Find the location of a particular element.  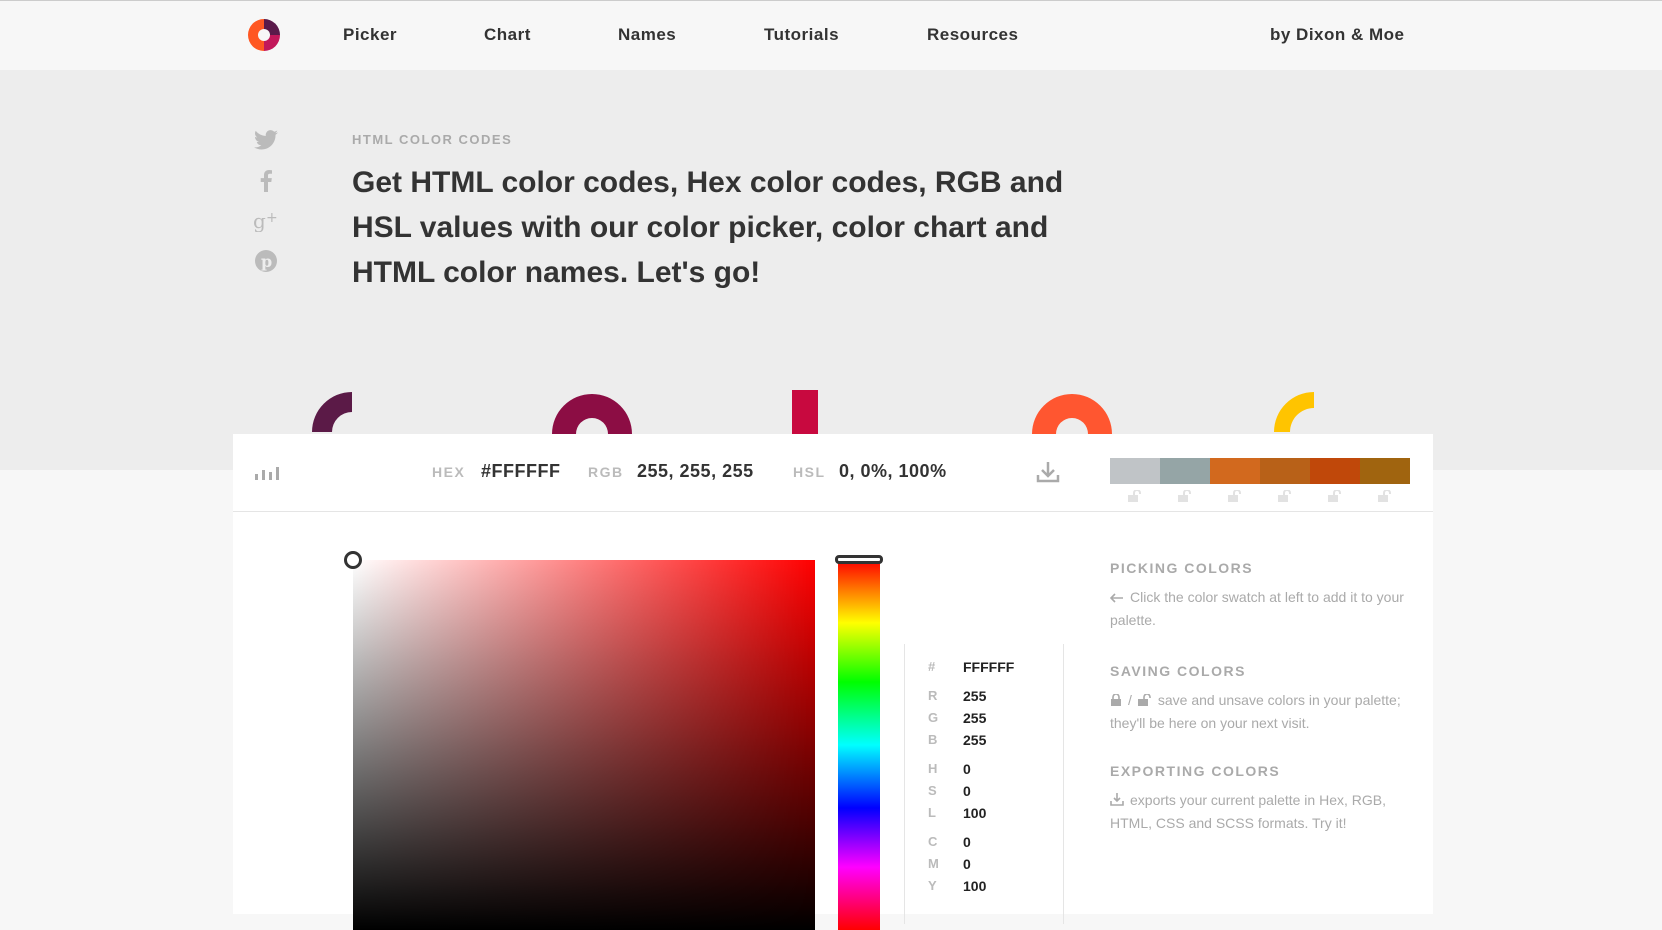

google-plus-icon: g + is located at coordinates (266, 221).